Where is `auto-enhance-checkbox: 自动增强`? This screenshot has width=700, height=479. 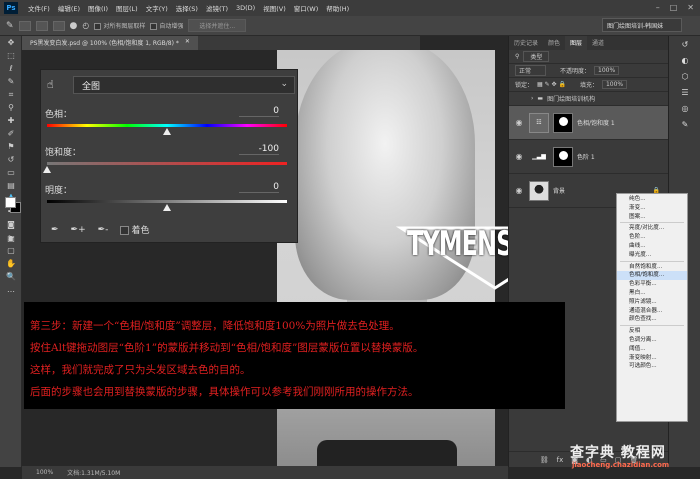
auto-enhance-checkbox: 自动增强 is located at coordinates (166, 25).